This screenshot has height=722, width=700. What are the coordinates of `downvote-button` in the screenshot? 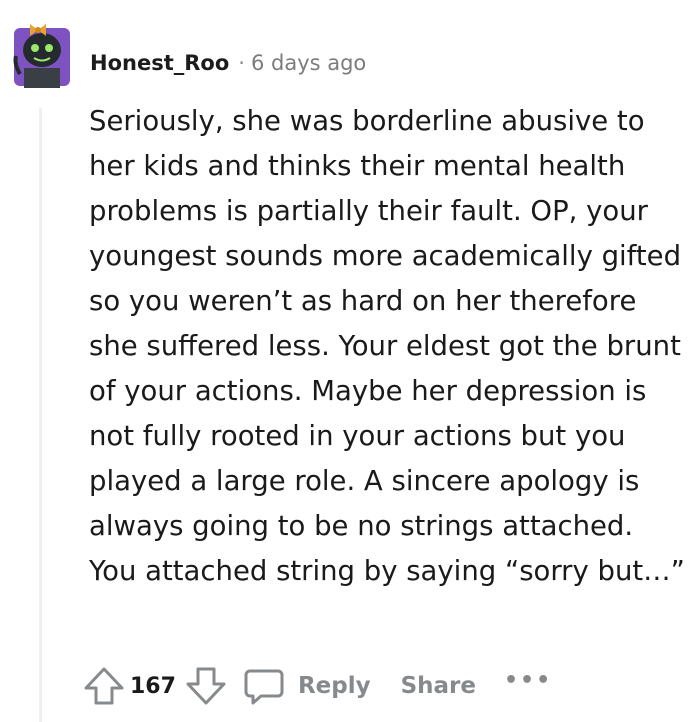 It's located at (206, 686).